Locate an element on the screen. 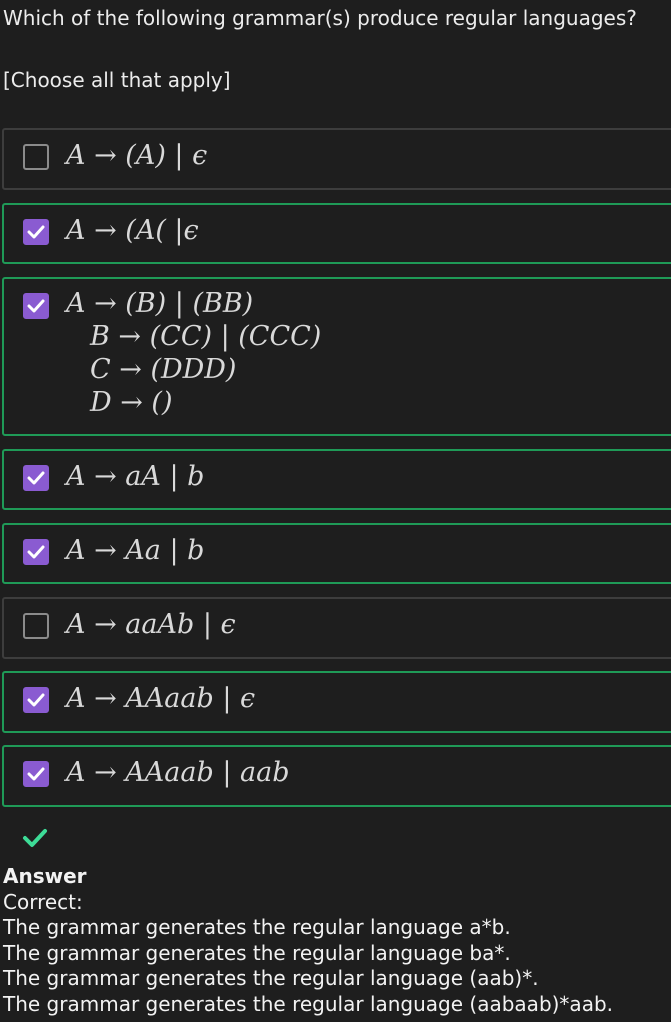 The width and height of the screenshot is (671, 1022). rule-line: D → () is located at coordinates (131, 402).